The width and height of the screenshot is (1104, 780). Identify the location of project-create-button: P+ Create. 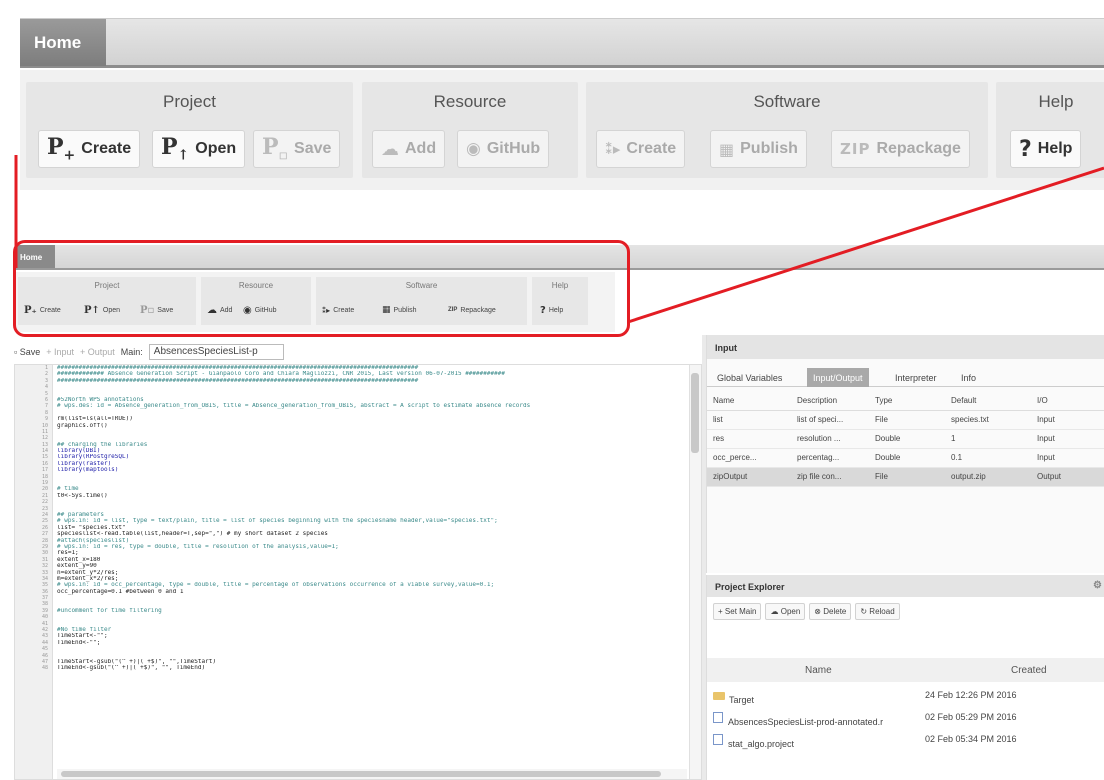
(89, 149).